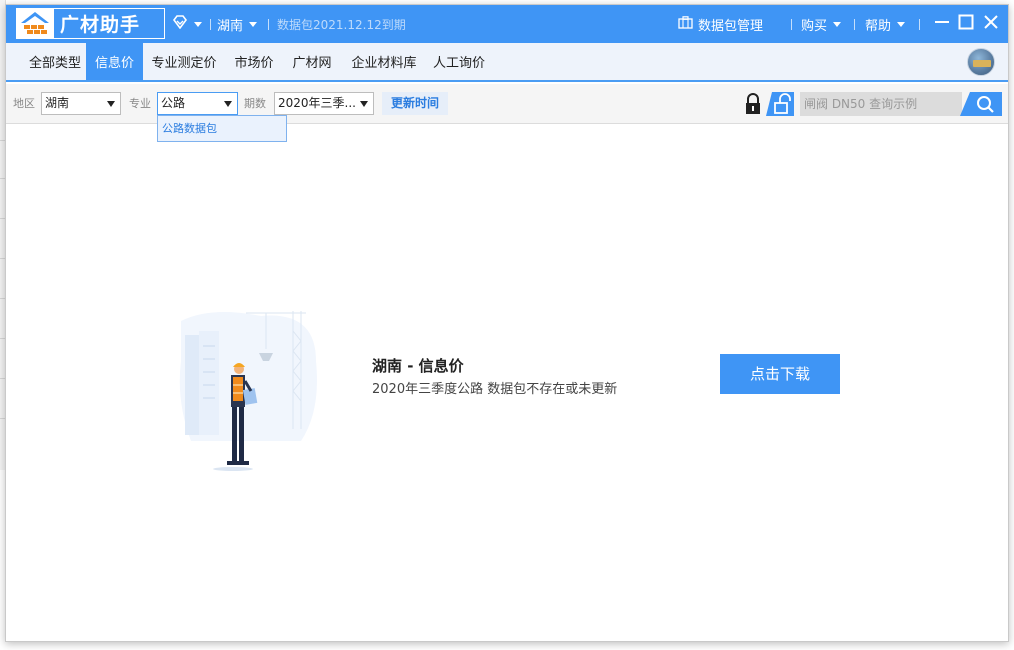  What do you see at coordinates (222, 128) in the screenshot?
I see `specialty-dropdown-option: 公路数据包` at bounding box center [222, 128].